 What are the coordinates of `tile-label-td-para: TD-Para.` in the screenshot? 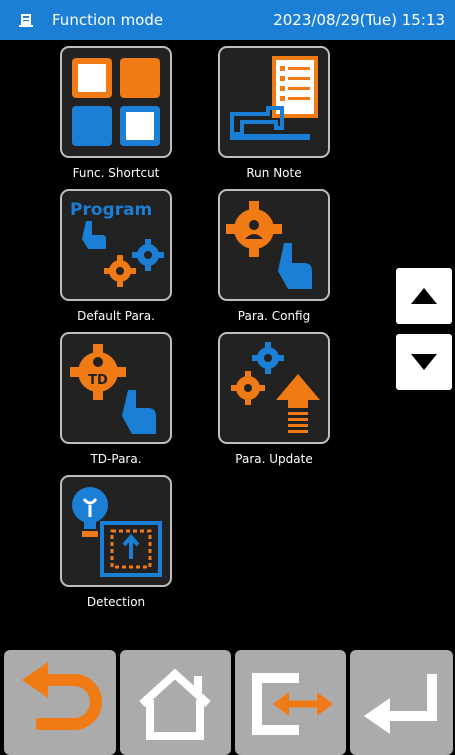 It's located at (116, 459).